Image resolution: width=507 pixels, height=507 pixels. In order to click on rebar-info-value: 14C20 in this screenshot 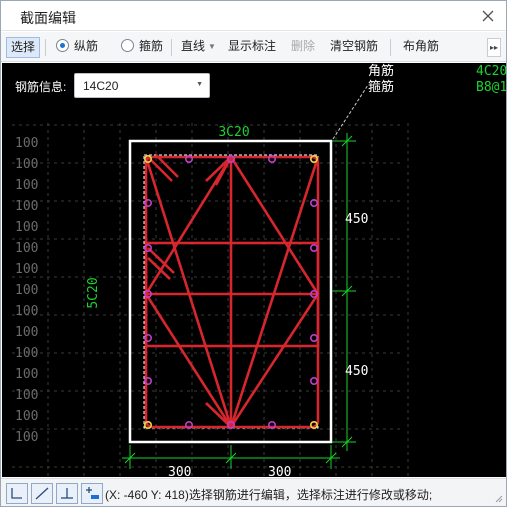, I will do `click(101, 86)`.